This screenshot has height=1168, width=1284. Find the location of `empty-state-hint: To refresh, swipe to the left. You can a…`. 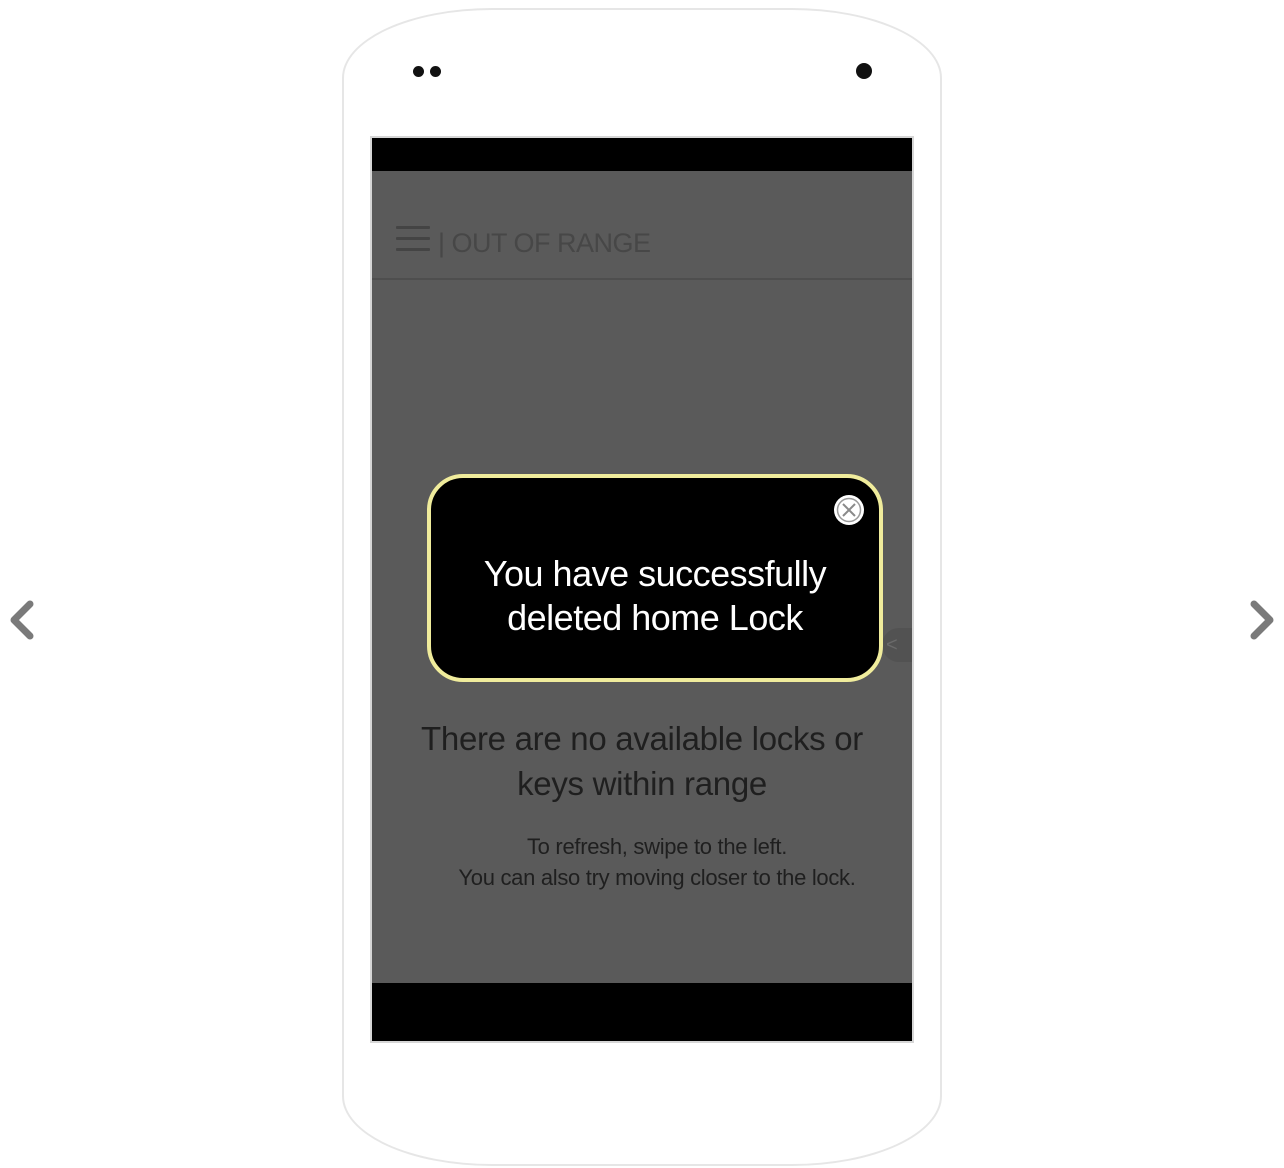

empty-state-hint: To refresh, swipe to the left. You can a… is located at coordinates (657, 862).